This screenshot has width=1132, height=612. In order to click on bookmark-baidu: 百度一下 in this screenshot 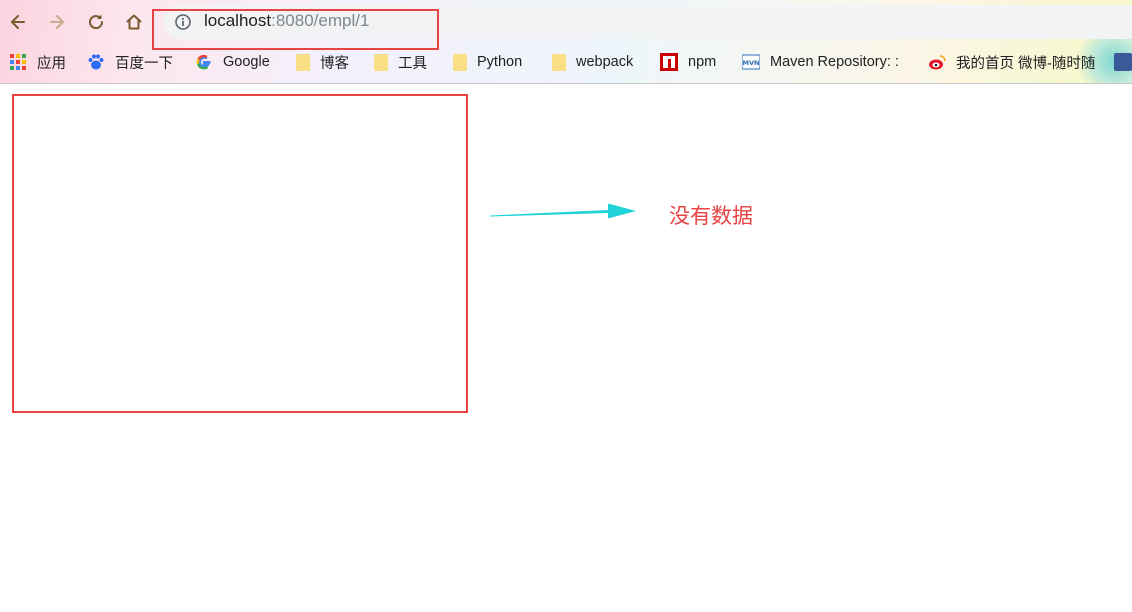, I will do `click(130, 62)`.